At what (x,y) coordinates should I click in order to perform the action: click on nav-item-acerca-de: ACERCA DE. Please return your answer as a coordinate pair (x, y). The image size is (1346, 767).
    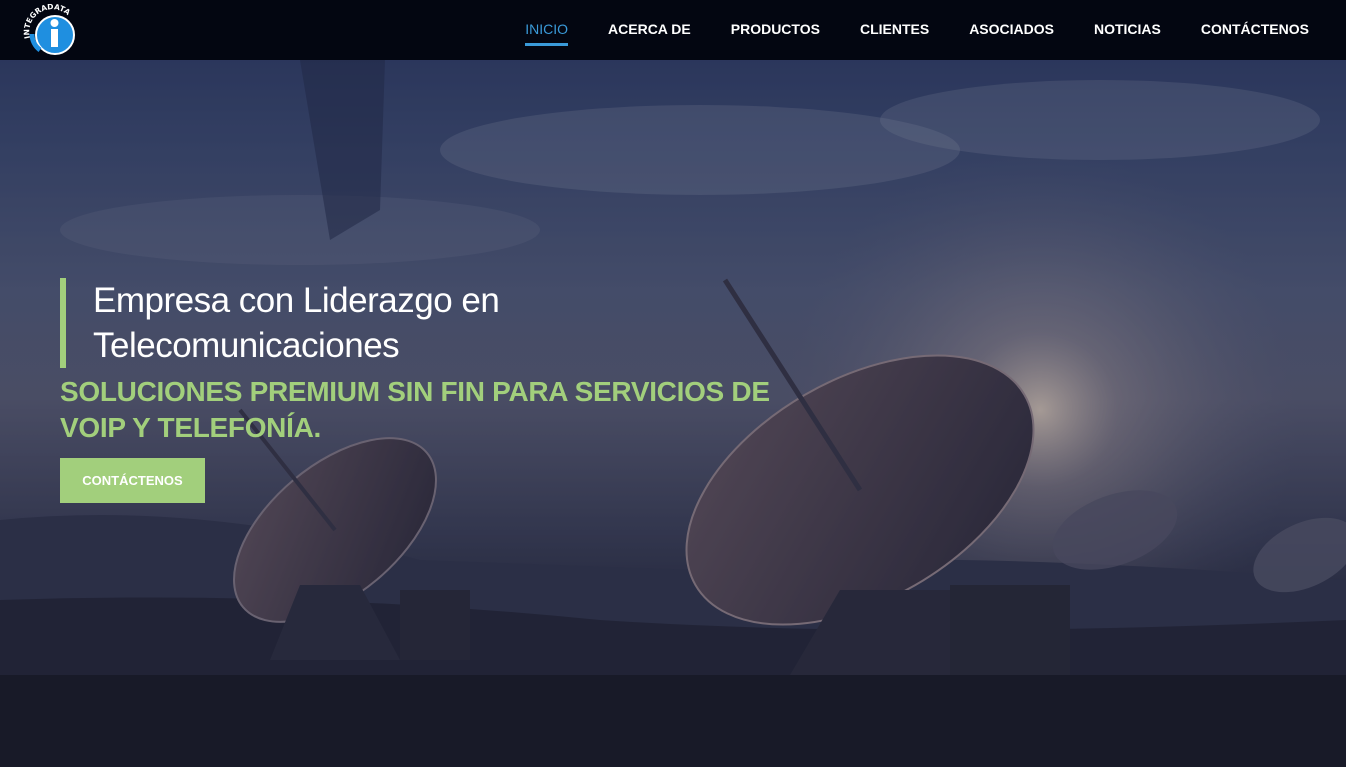
    Looking at the image, I should click on (649, 29).